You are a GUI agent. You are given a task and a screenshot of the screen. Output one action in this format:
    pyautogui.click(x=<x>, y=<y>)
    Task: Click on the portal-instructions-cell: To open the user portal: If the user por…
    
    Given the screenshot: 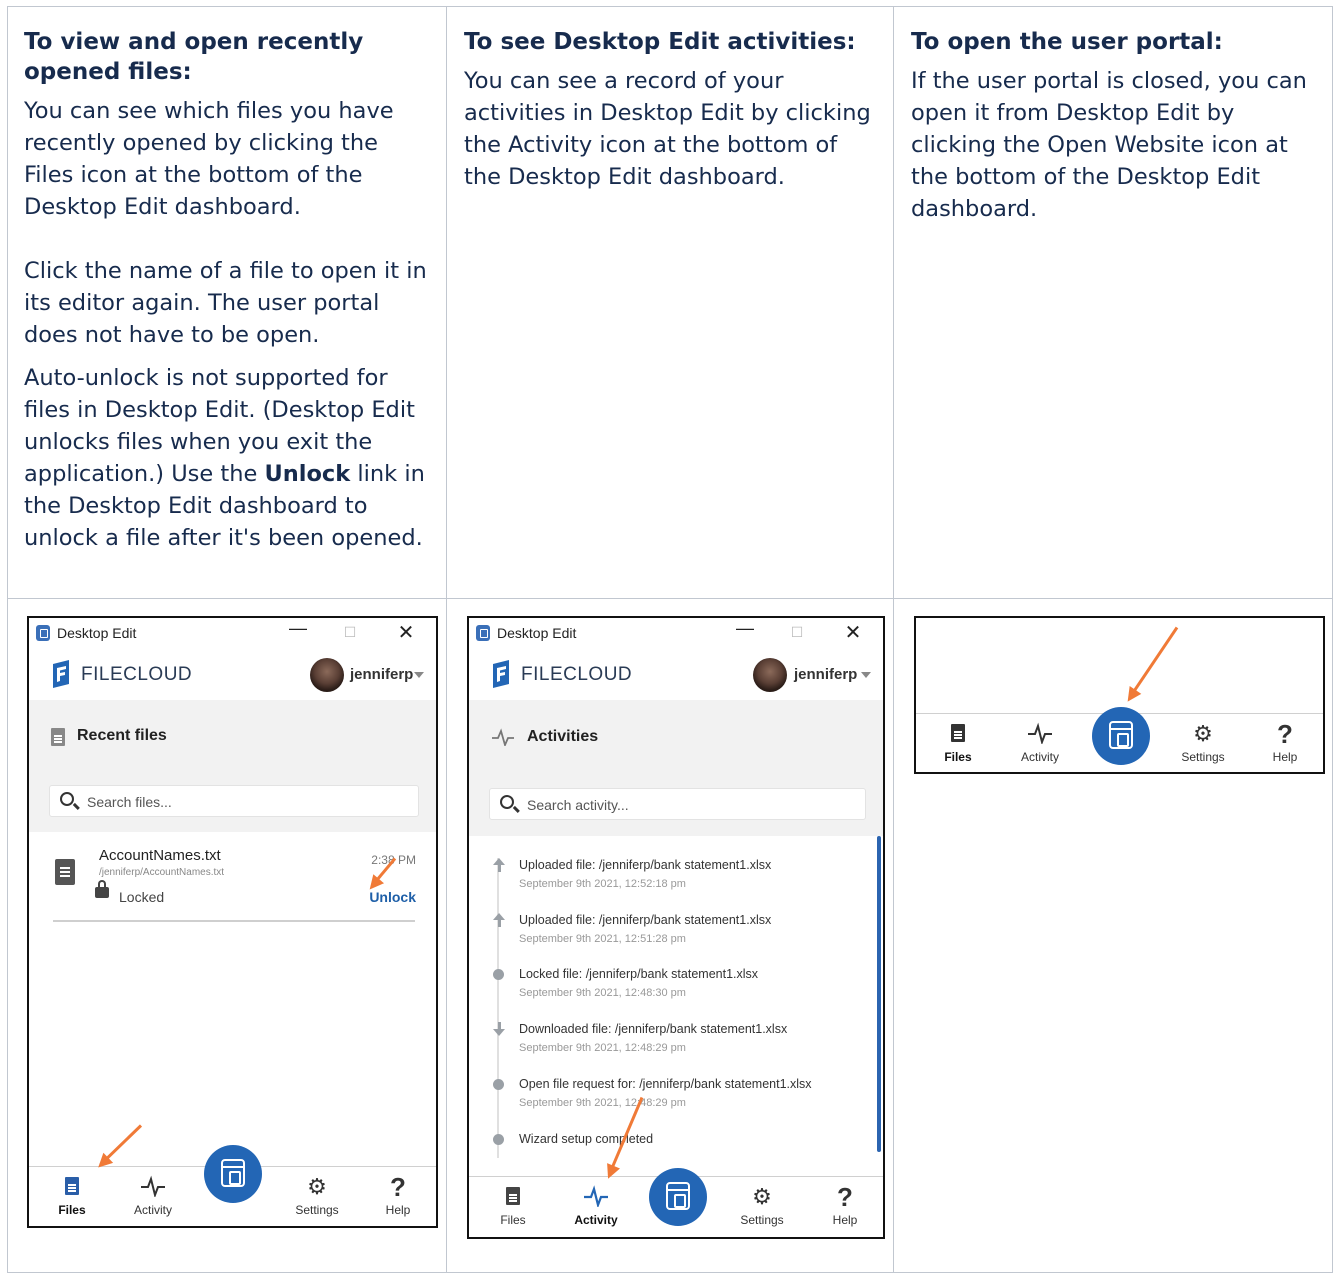 What is the action you would take?
    pyautogui.click(x=1113, y=126)
    